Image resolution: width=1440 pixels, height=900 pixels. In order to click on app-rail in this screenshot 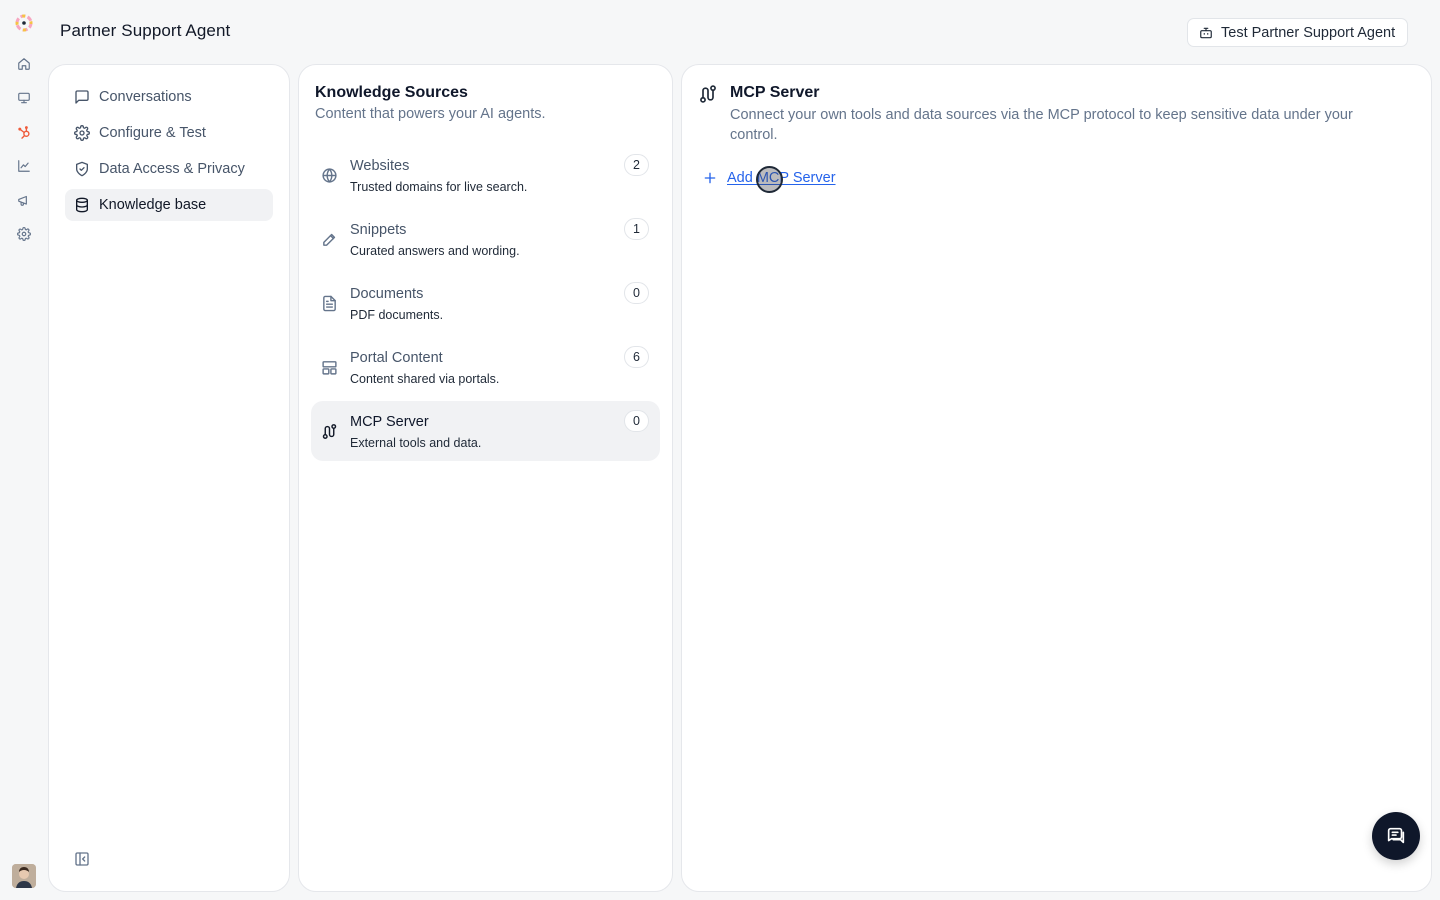, I will do `click(24, 450)`.